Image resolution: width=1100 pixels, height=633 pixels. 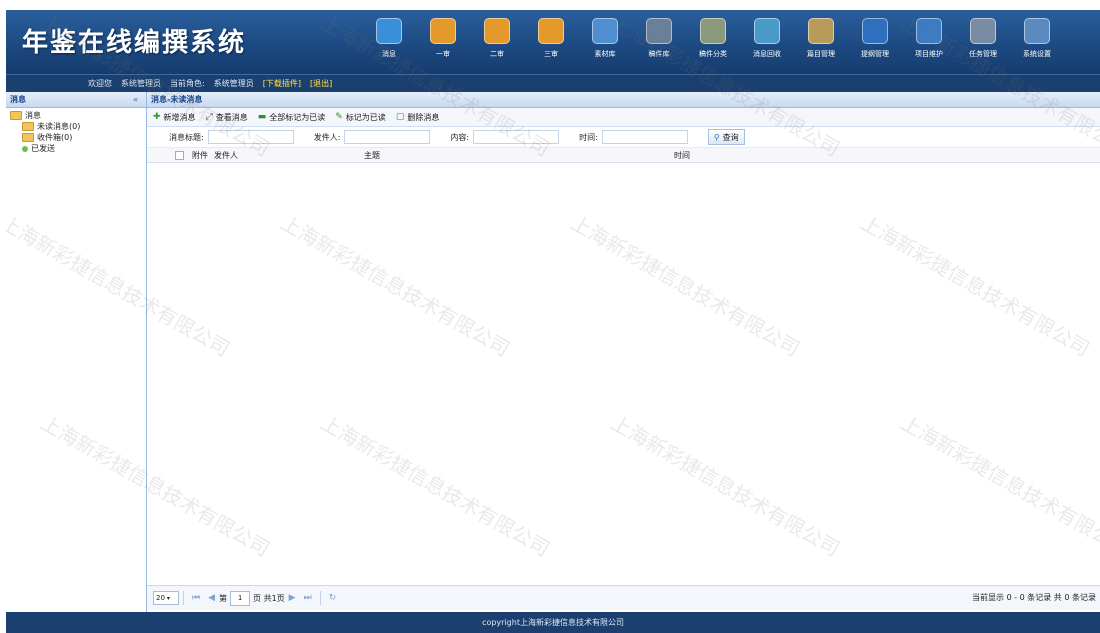 I want to click on select-all-checkbox, so click(x=179, y=155).